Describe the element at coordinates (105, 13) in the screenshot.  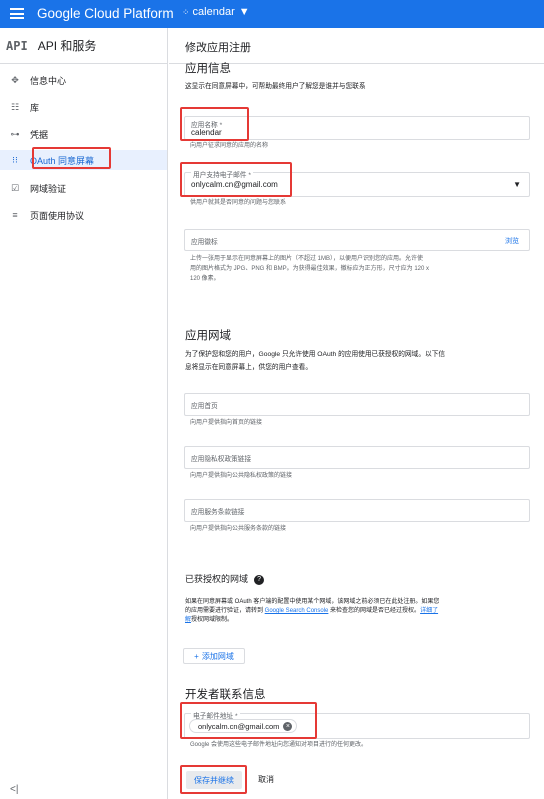
I see `brand-title: Google Cloud Platform` at that location.